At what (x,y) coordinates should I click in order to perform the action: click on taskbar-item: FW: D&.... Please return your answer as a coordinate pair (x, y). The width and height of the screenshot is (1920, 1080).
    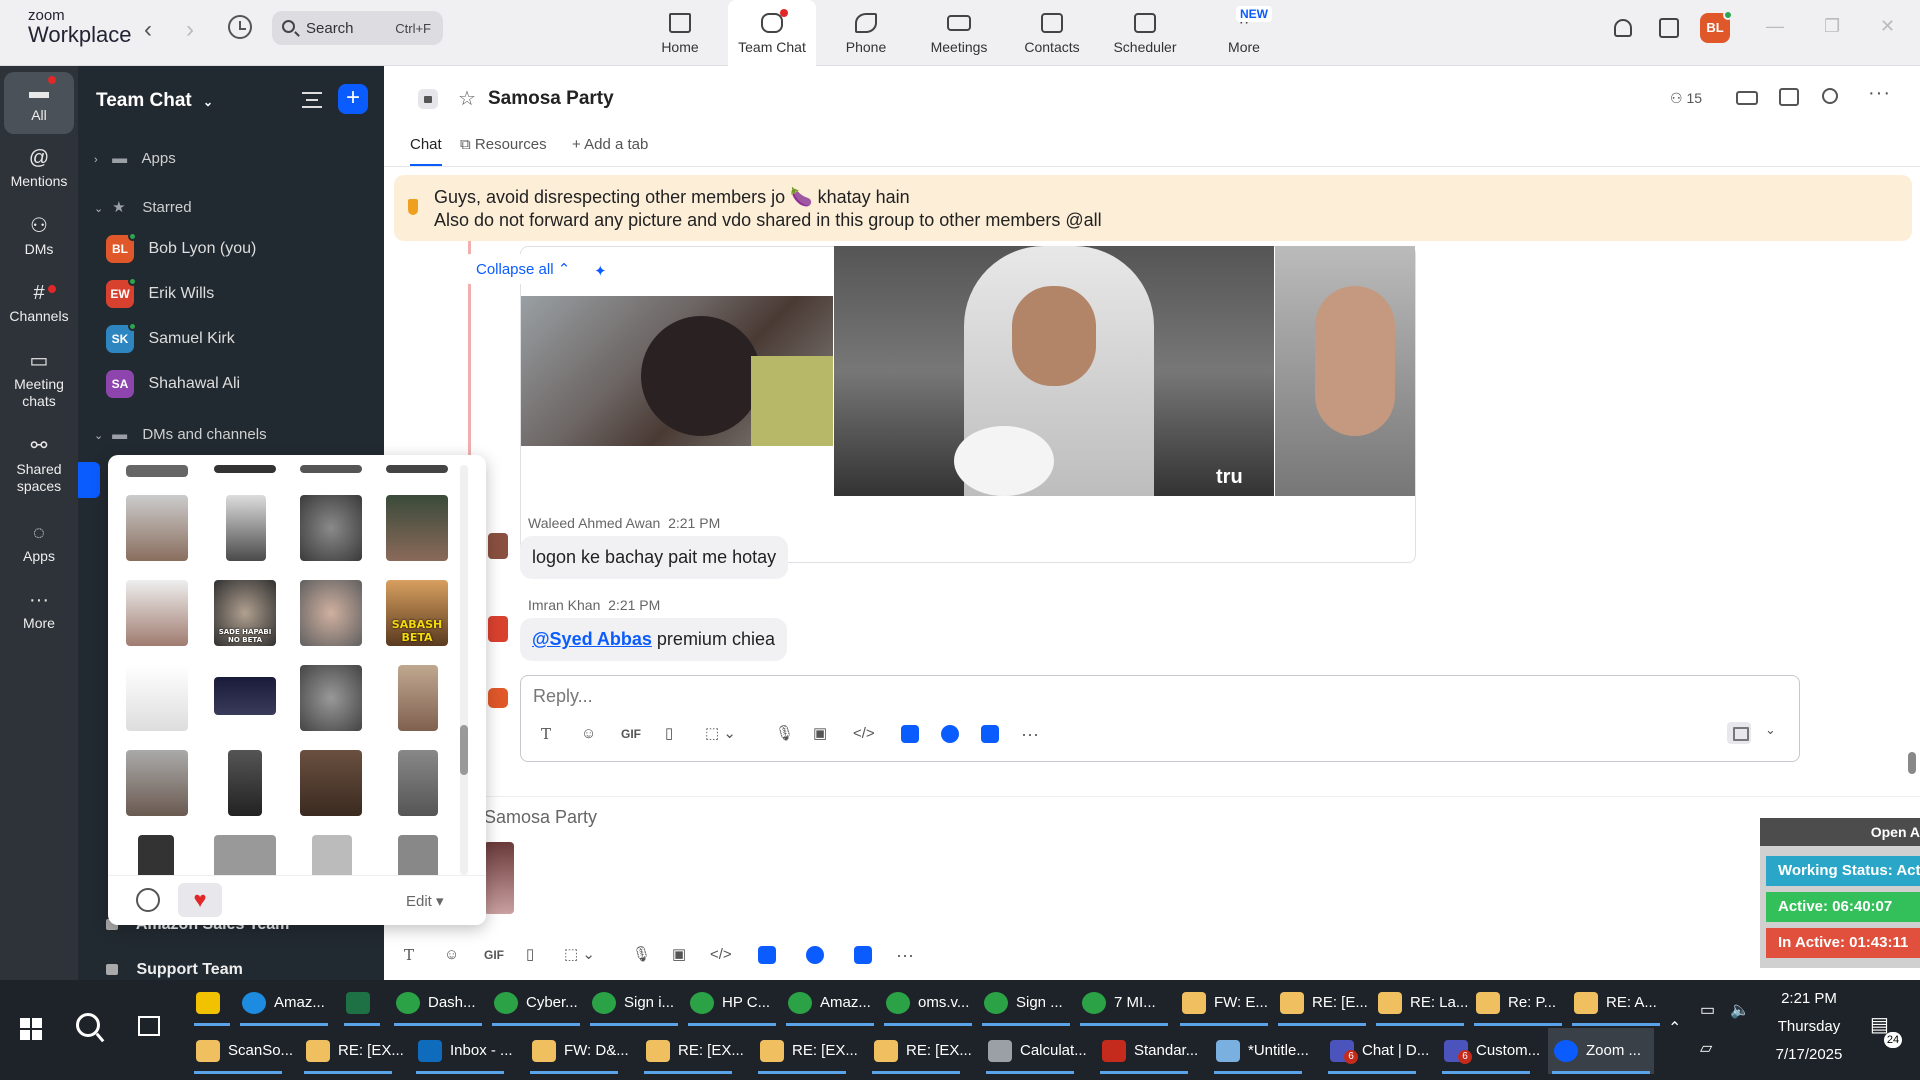
    Looking at the image, I should click on (577, 1051).